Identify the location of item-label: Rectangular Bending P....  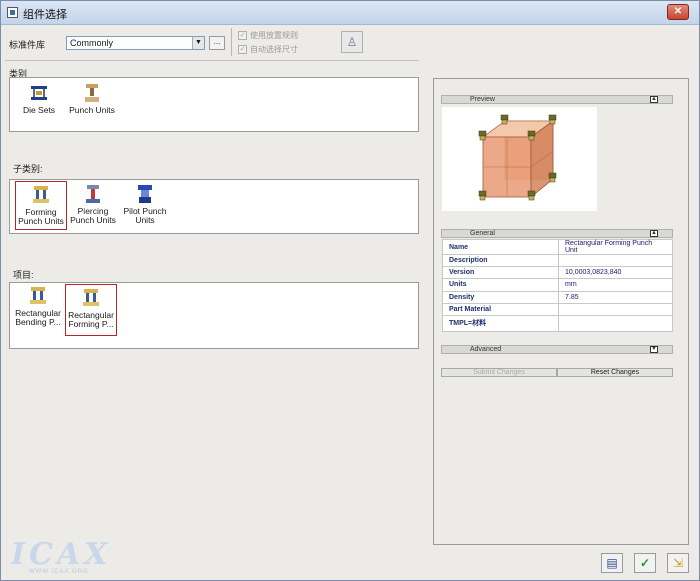
(38, 317).